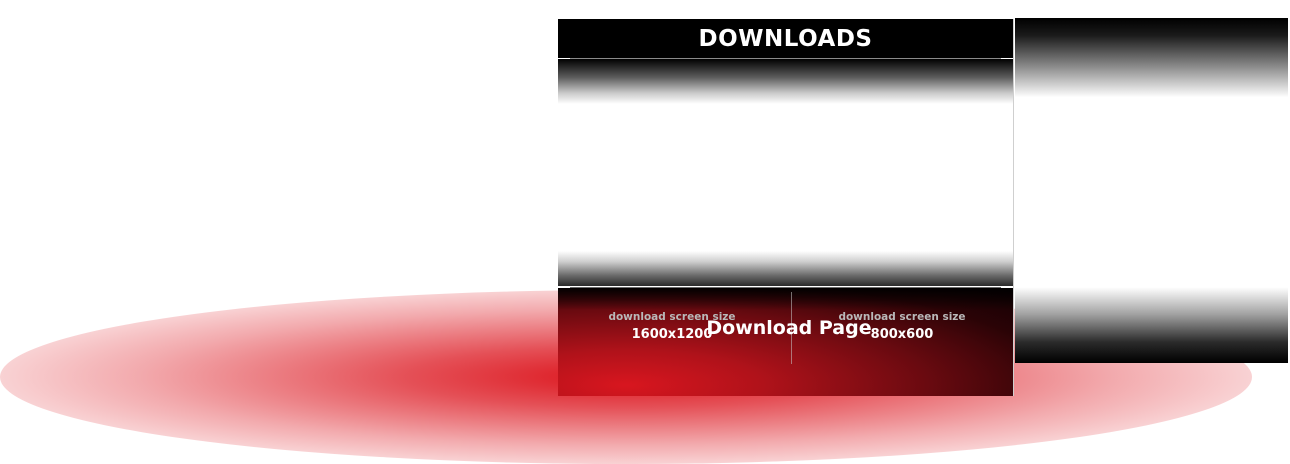 Image resolution: width=1290 pixels, height=464 pixels. I want to click on panel-header: DOWNLOADS, so click(785, 38).